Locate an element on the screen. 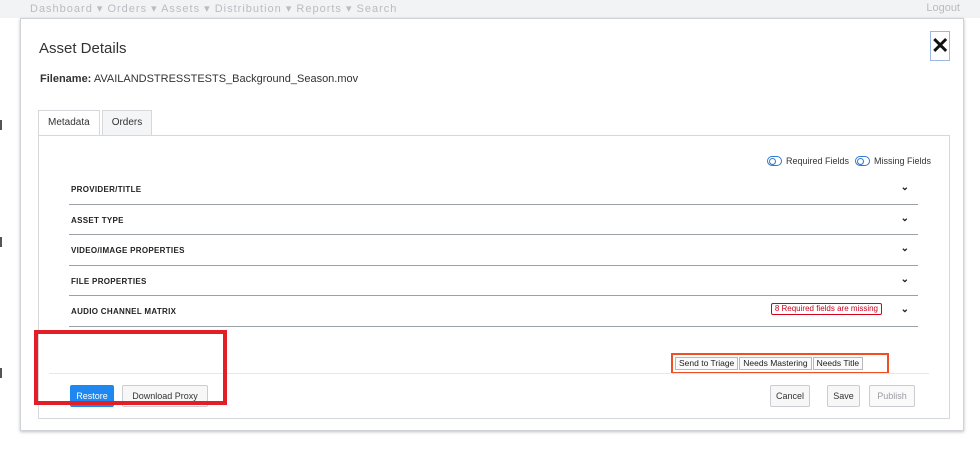 The image size is (980, 453). required-fields-toggle: Required Fields is located at coordinates (807, 161).